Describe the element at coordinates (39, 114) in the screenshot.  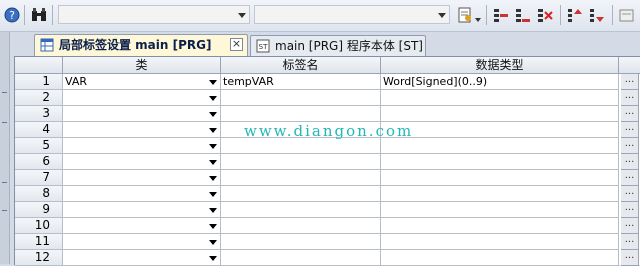
I see `row-number: 3` at that location.